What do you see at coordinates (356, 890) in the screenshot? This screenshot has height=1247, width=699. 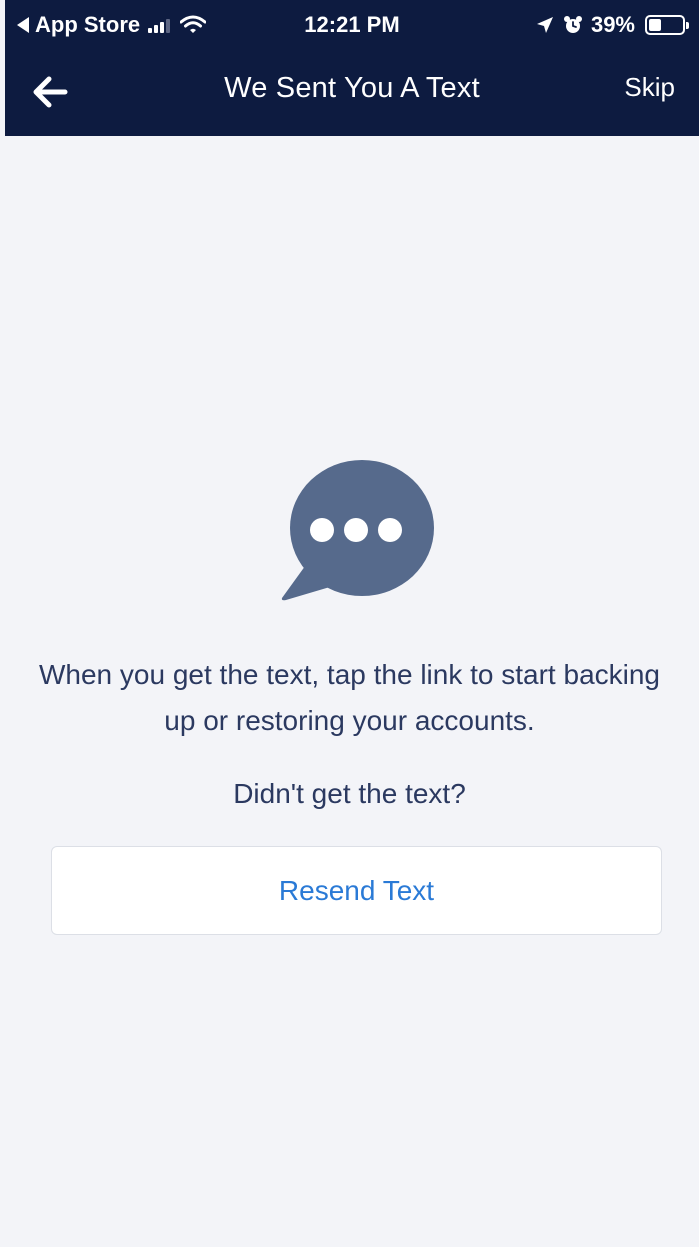 I see `resend-text-button: Resend Text` at bounding box center [356, 890].